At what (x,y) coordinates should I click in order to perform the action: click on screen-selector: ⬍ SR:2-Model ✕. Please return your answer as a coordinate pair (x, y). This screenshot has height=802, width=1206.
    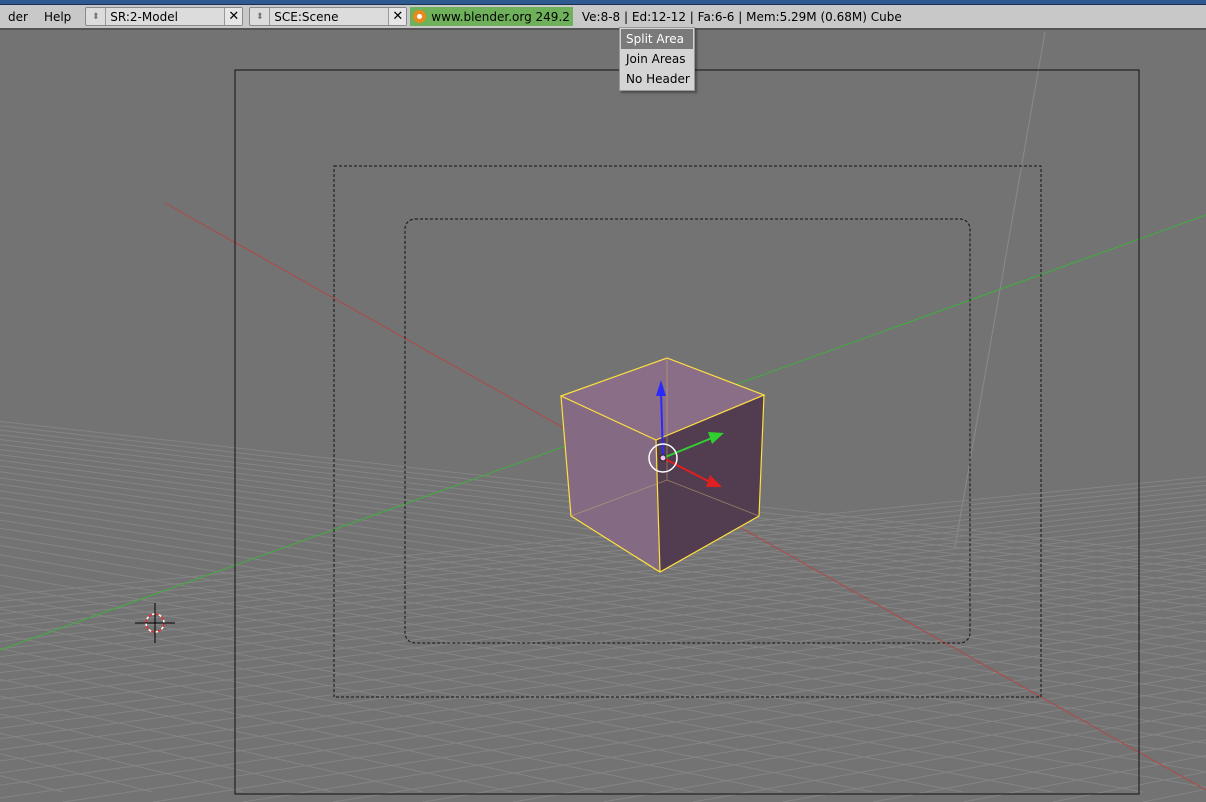
    Looking at the image, I should click on (164, 16).